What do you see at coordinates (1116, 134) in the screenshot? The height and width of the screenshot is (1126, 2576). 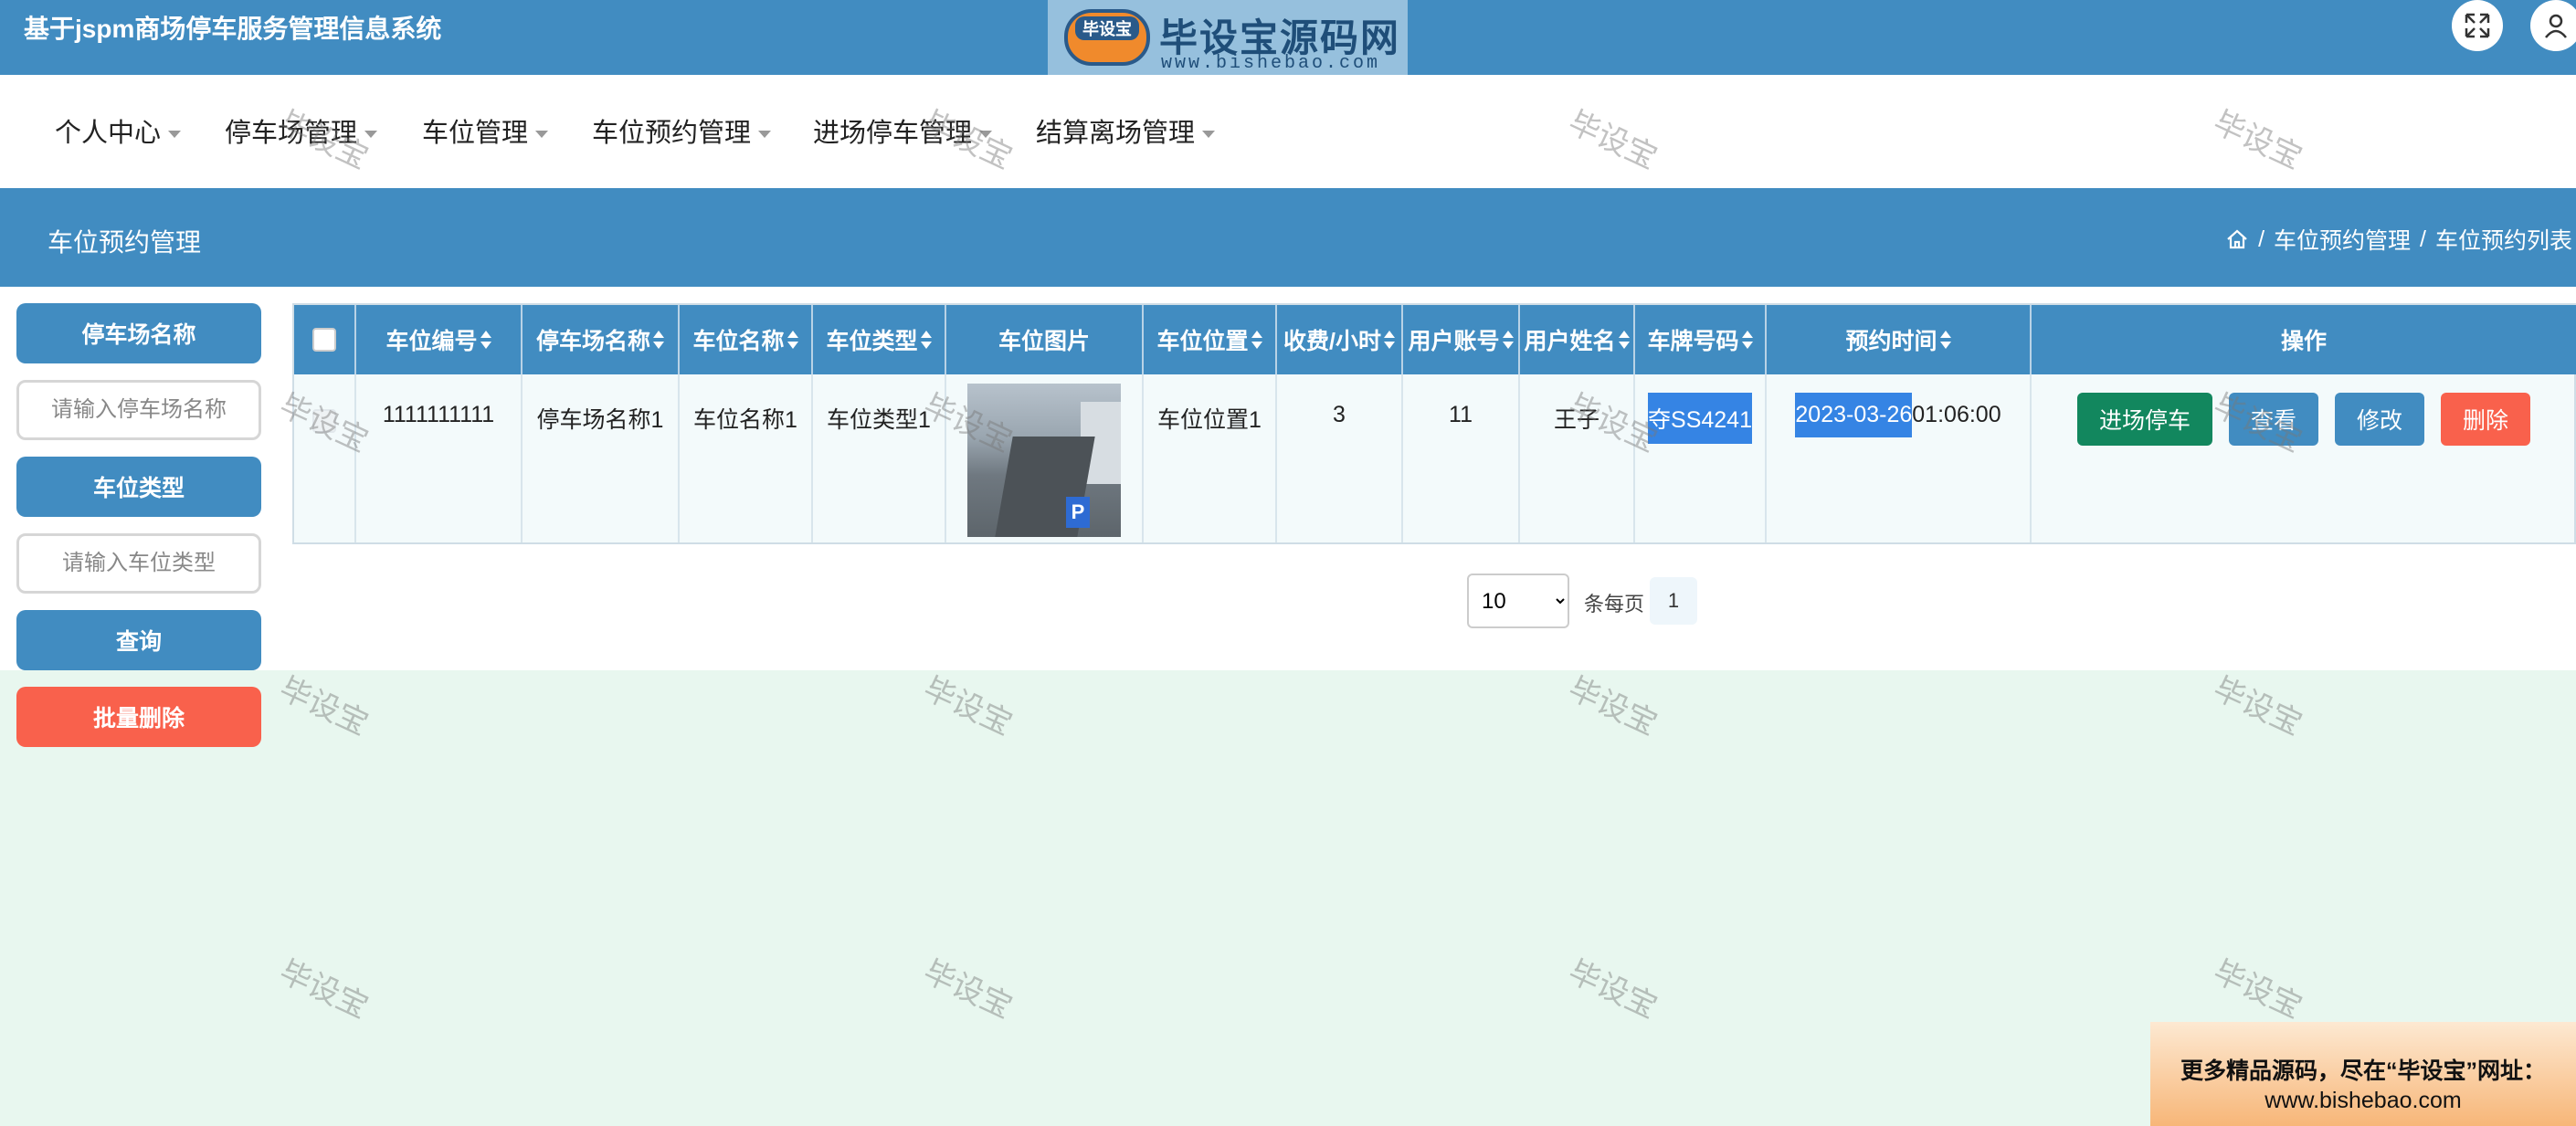 I see `nav-item-label: 结算离场管理` at bounding box center [1116, 134].